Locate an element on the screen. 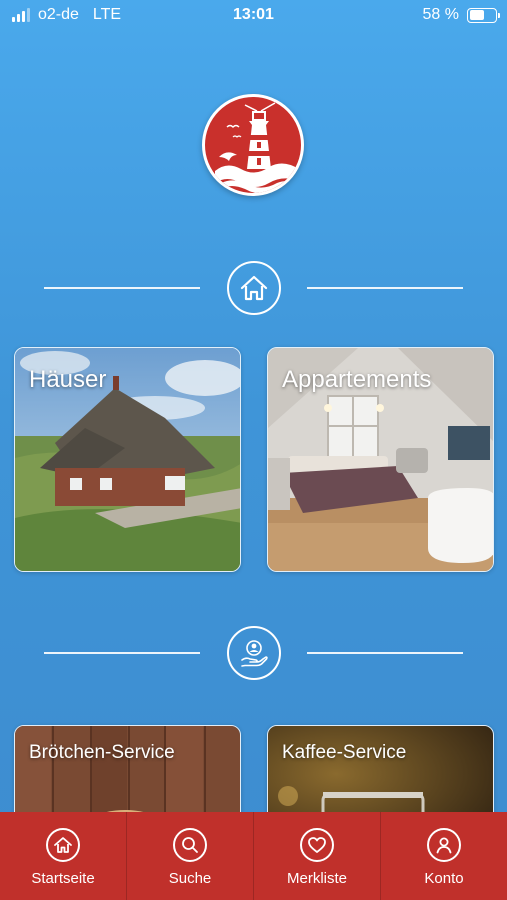 The height and width of the screenshot is (900, 507). tab-konto: Konto is located at coordinates (444, 856).